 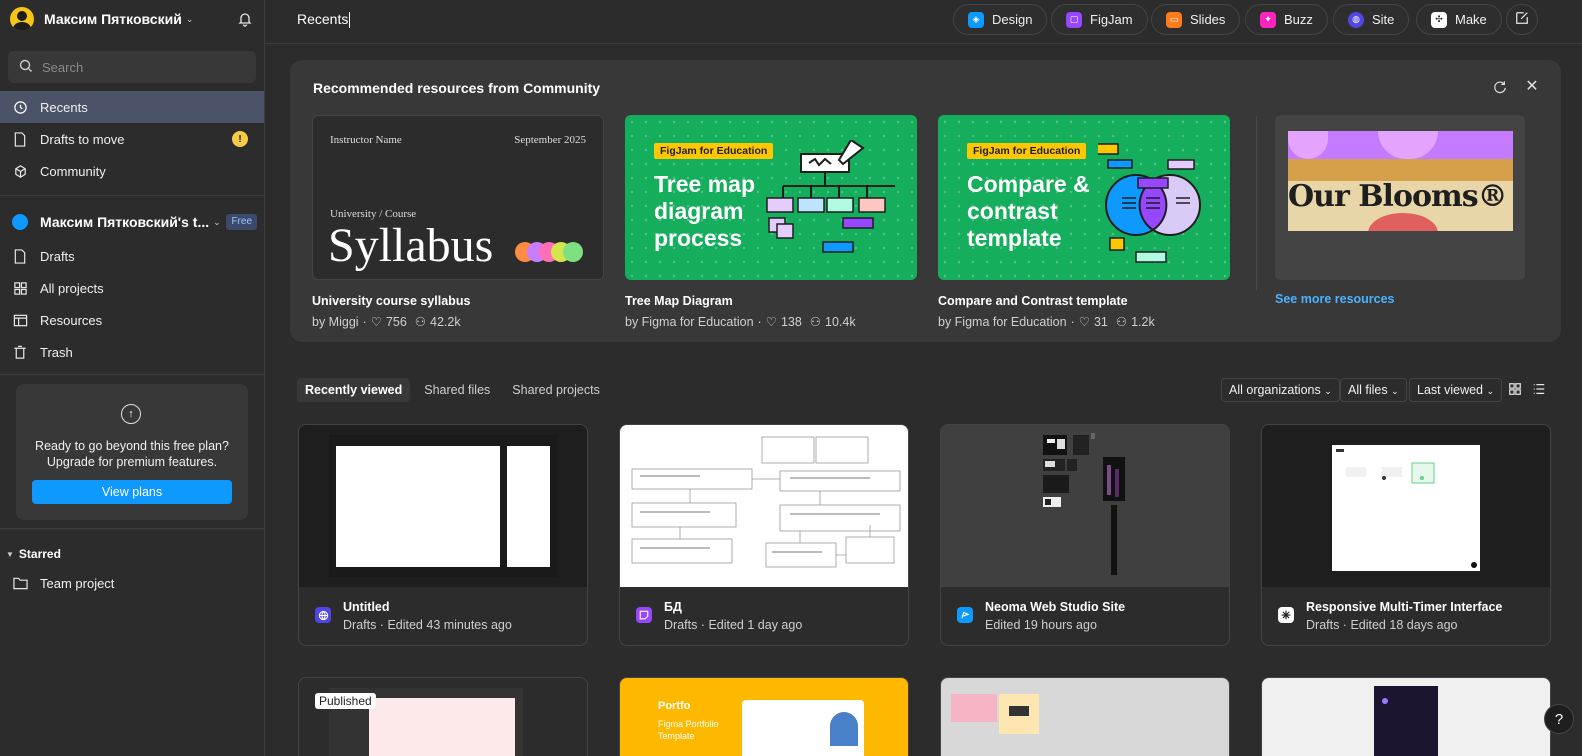 What do you see at coordinates (1532, 87) in the screenshot?
I see `close-icon: ✕` at bounding box center [1532, 87].